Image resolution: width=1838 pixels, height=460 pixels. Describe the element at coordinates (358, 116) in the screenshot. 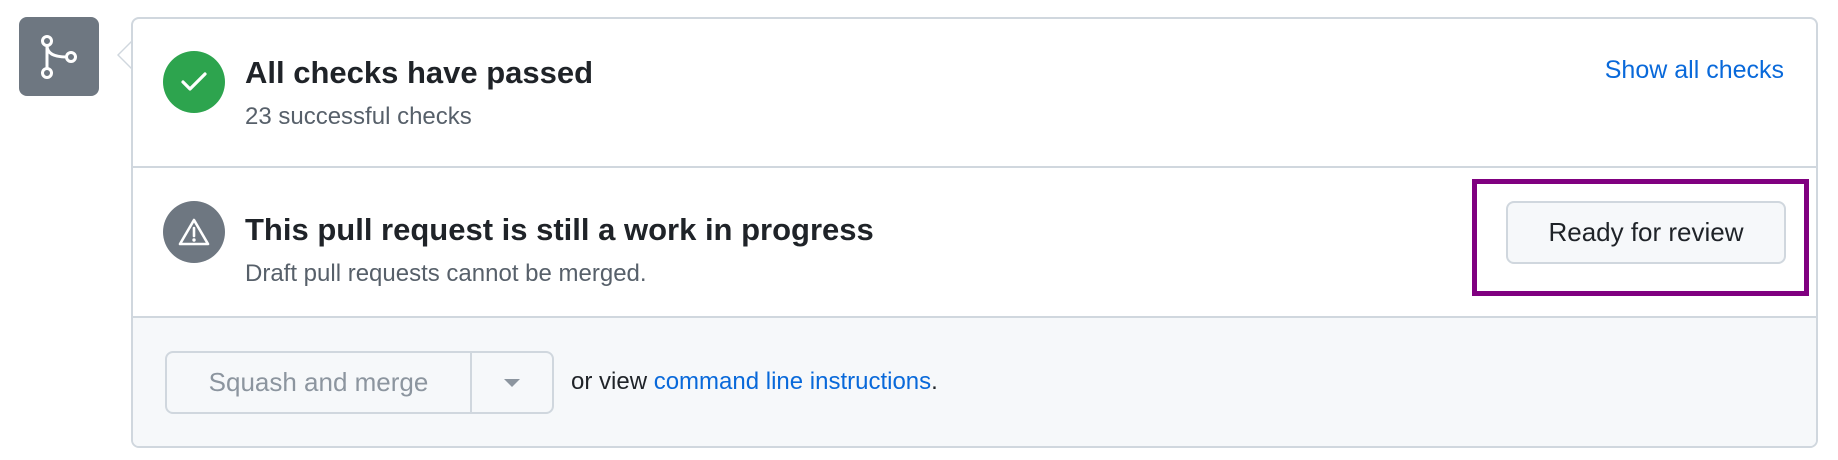

I see `checks-subtitle: 23 successful checks` at that location.